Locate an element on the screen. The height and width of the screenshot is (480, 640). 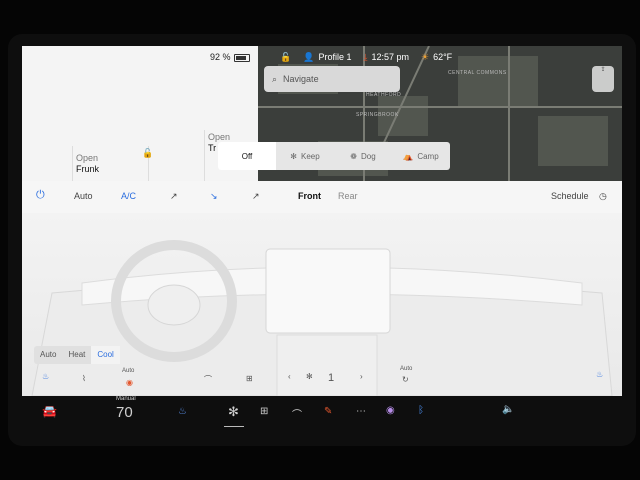
battery-percent: 92 % is located at coordinates (220, 57).